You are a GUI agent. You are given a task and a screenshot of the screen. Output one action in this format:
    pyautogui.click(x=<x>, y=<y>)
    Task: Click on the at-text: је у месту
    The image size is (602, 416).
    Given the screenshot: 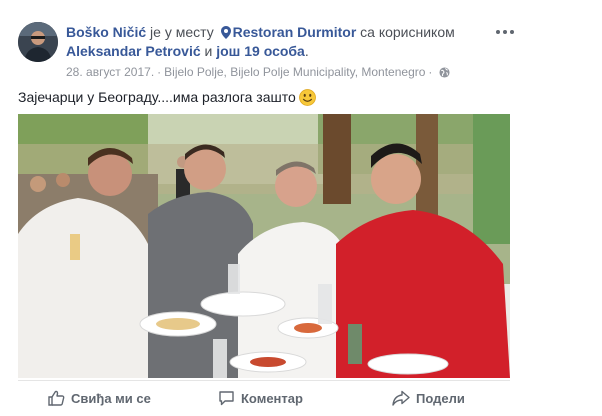 What is the action you would take?
    pyautogui.click(x=182, y=32)
    